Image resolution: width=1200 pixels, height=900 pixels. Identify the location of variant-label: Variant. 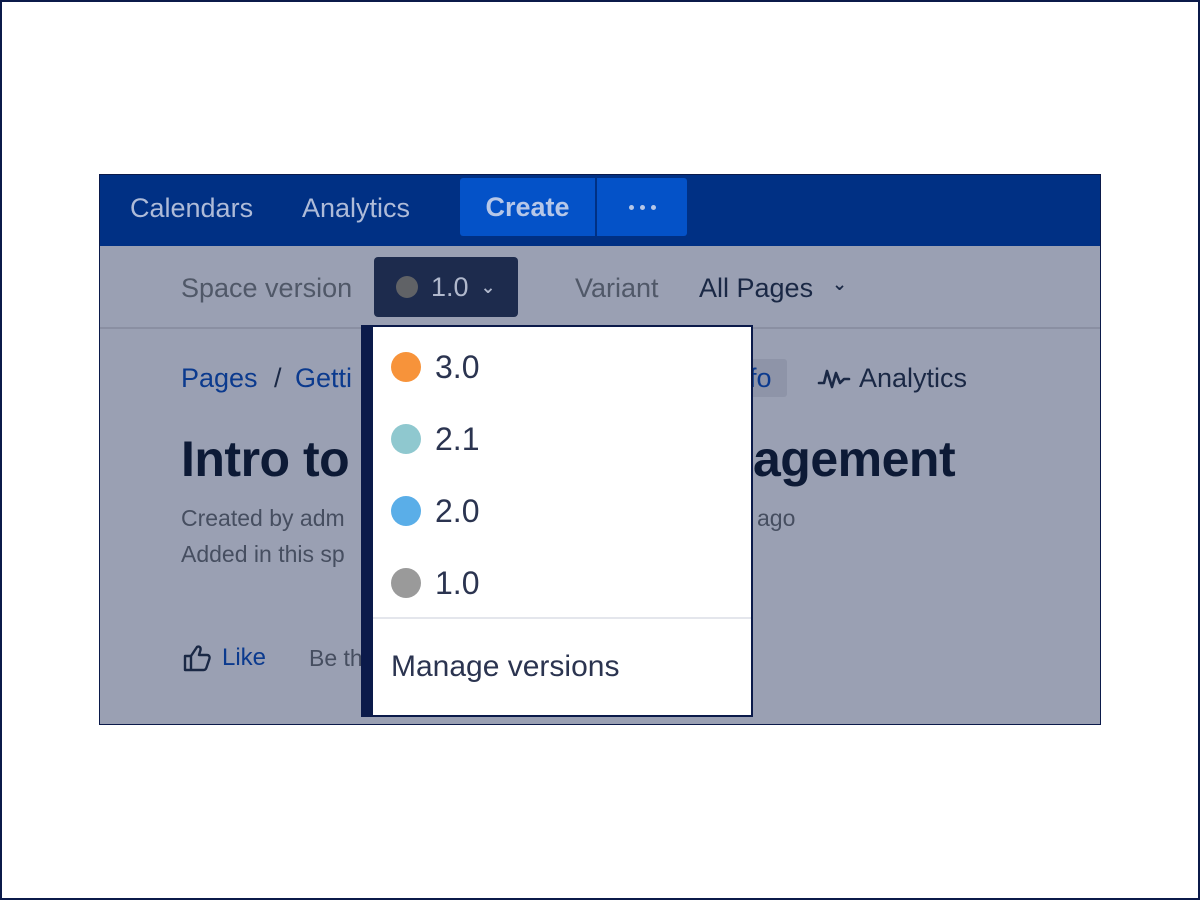
(617, 288).